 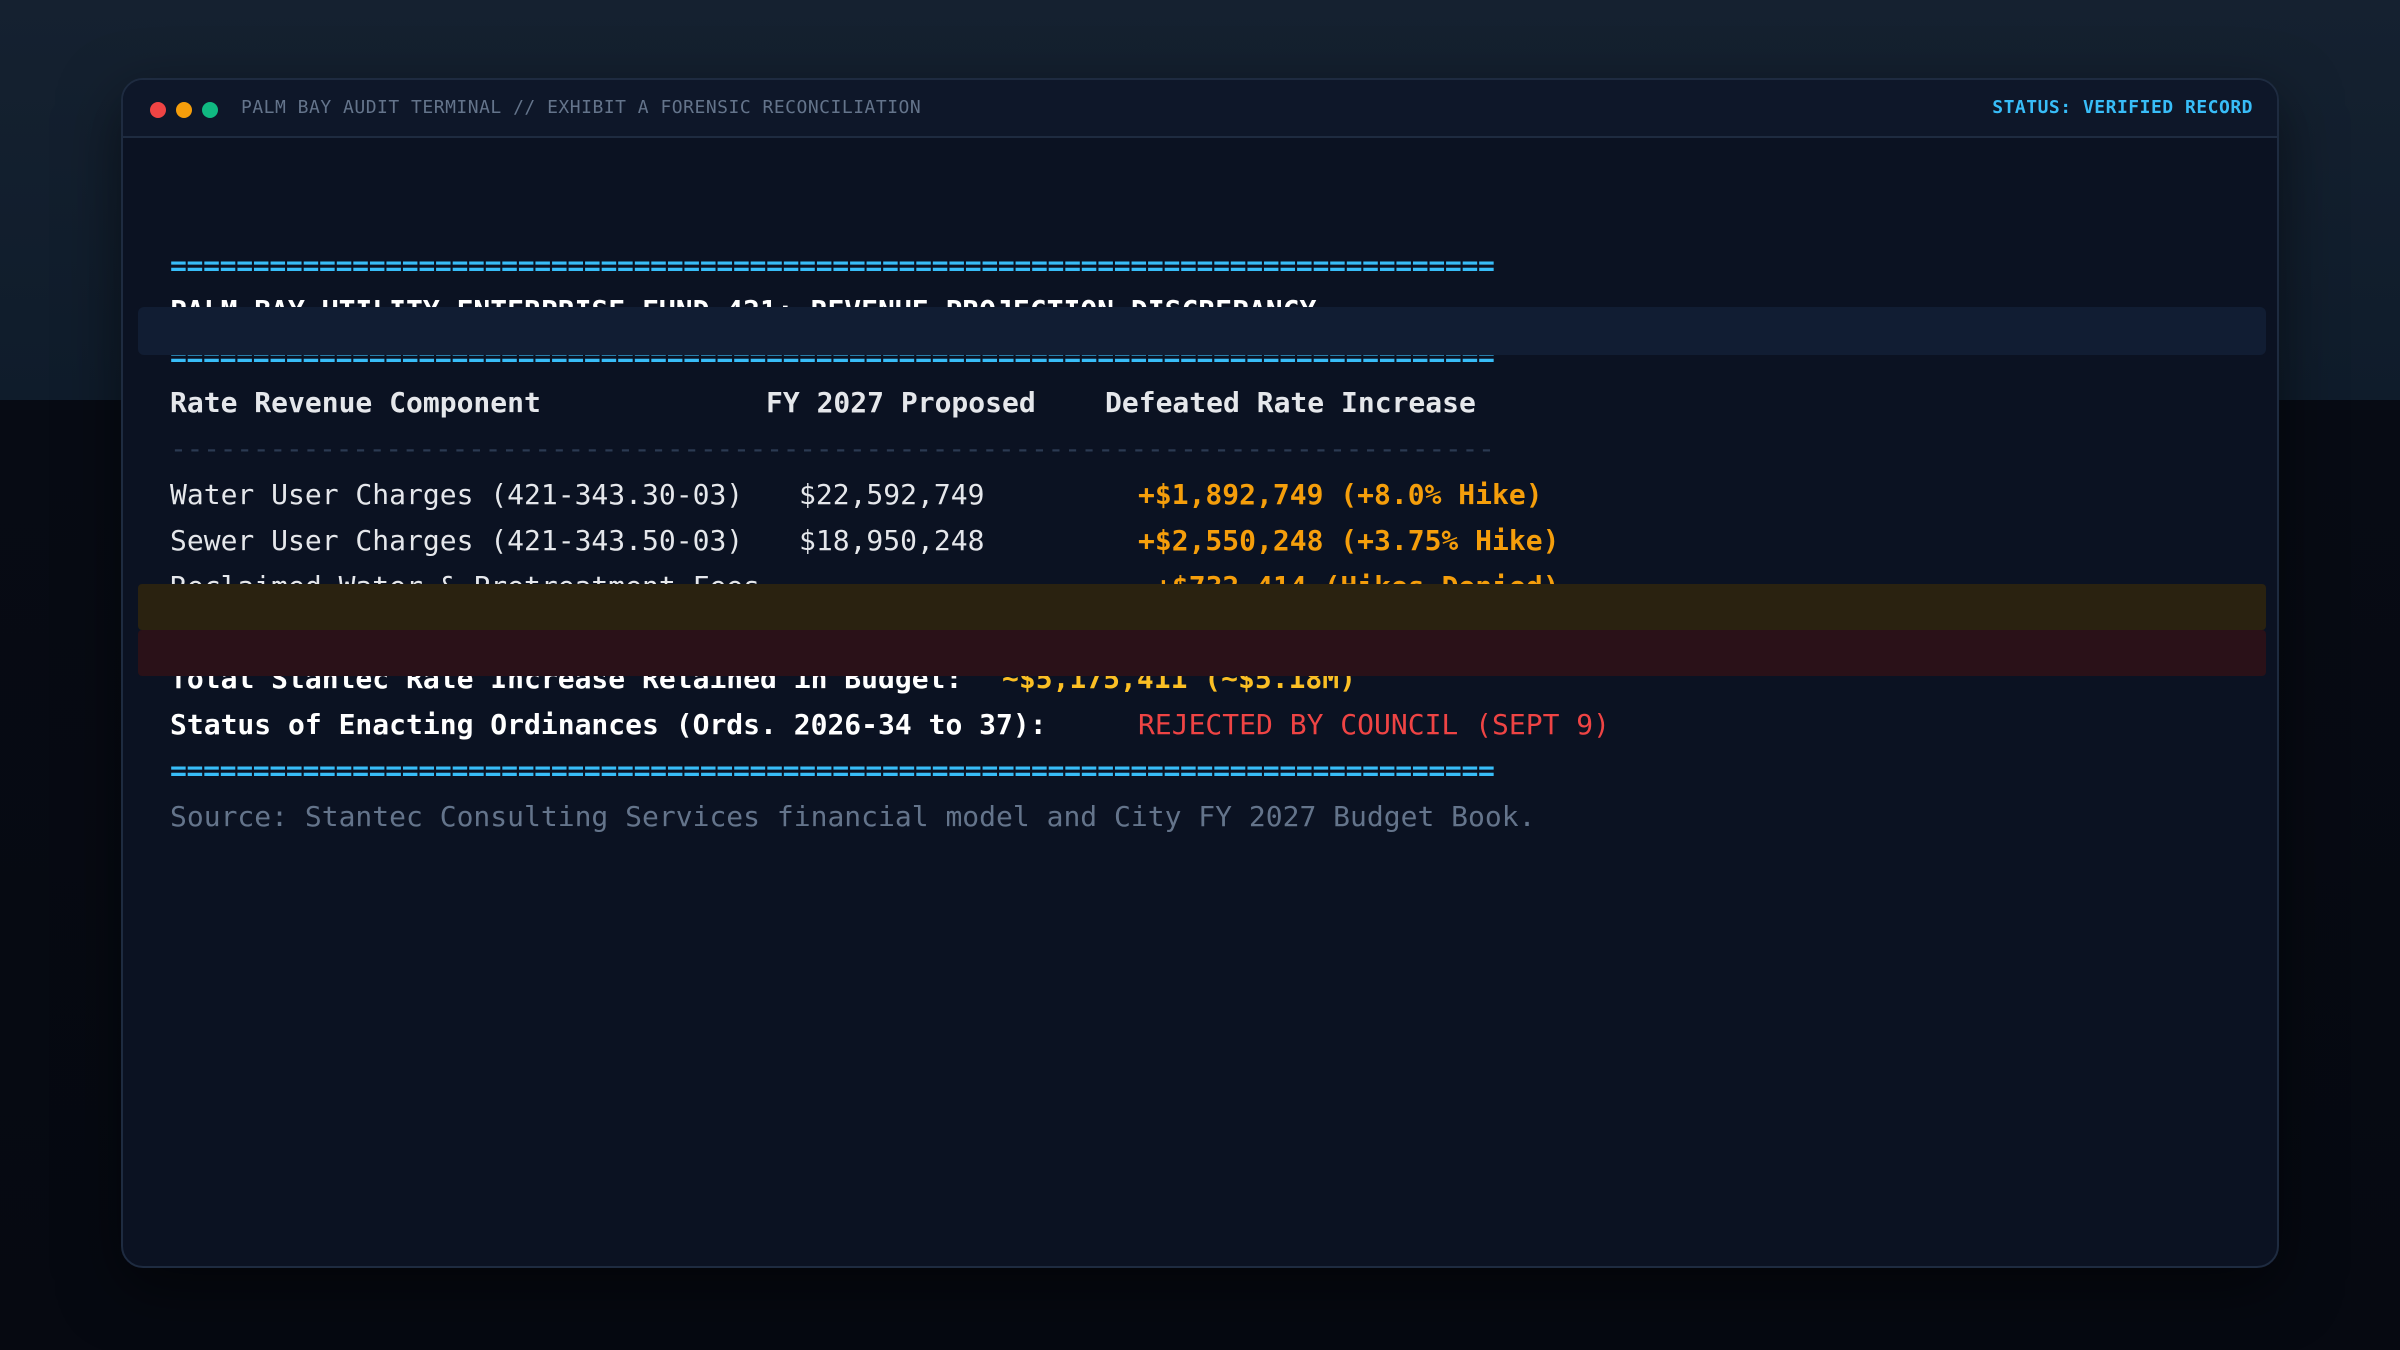 What do you see at coordinates (1340, 494) in the screenshot?
I see `row-water-increase: +$1,892,749 (+8.0% Hike)` at bounding box center [1340, 494].